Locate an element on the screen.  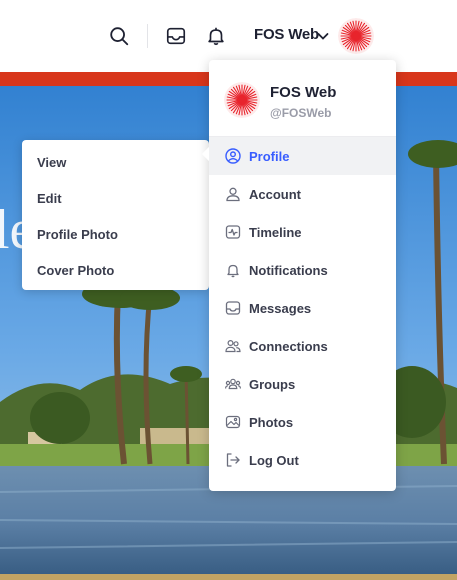
menu-label-account: Account is located at coordinates (275, 194).